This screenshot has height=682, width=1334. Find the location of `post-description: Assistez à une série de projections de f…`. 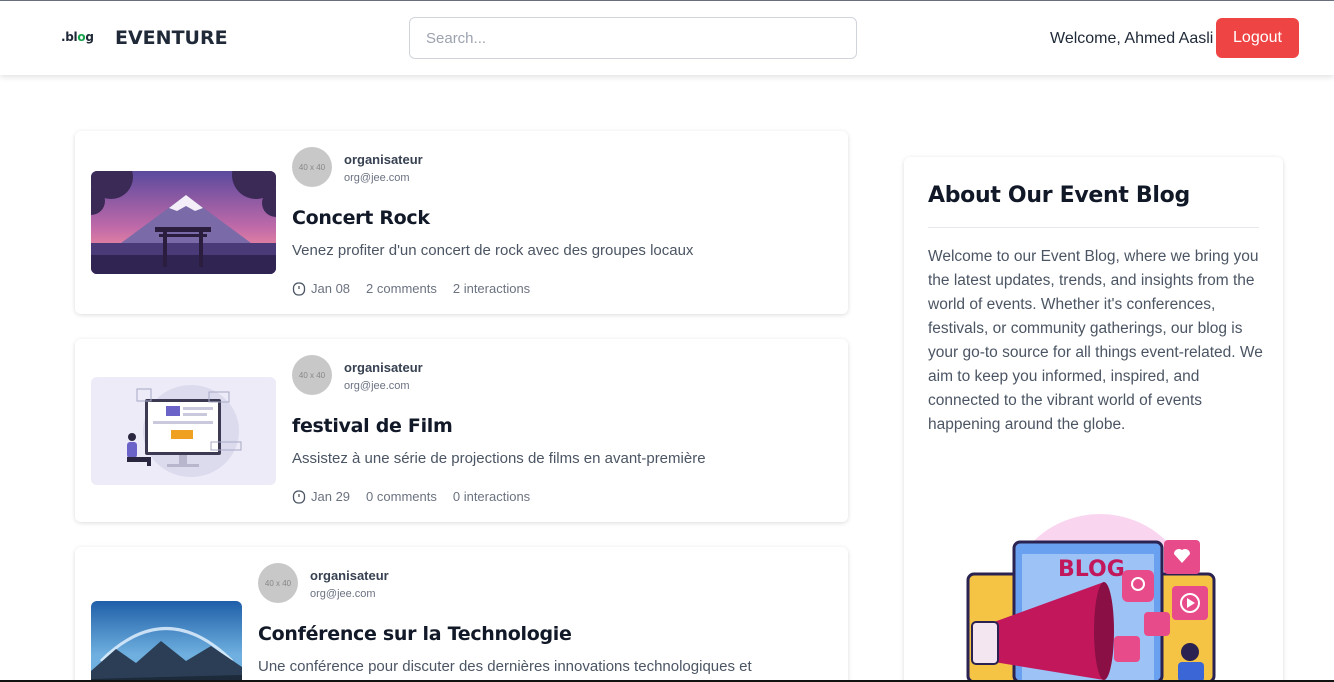

post-description: Assistez à une série de projections de f… is located at coordinates (499, 458).